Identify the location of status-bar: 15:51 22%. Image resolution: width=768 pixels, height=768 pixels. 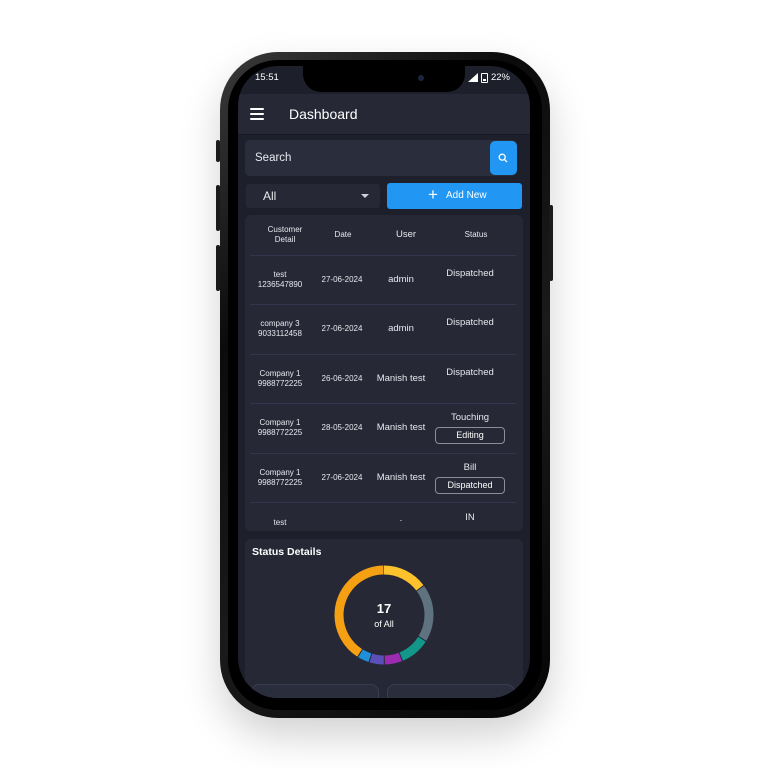
(384, 79).